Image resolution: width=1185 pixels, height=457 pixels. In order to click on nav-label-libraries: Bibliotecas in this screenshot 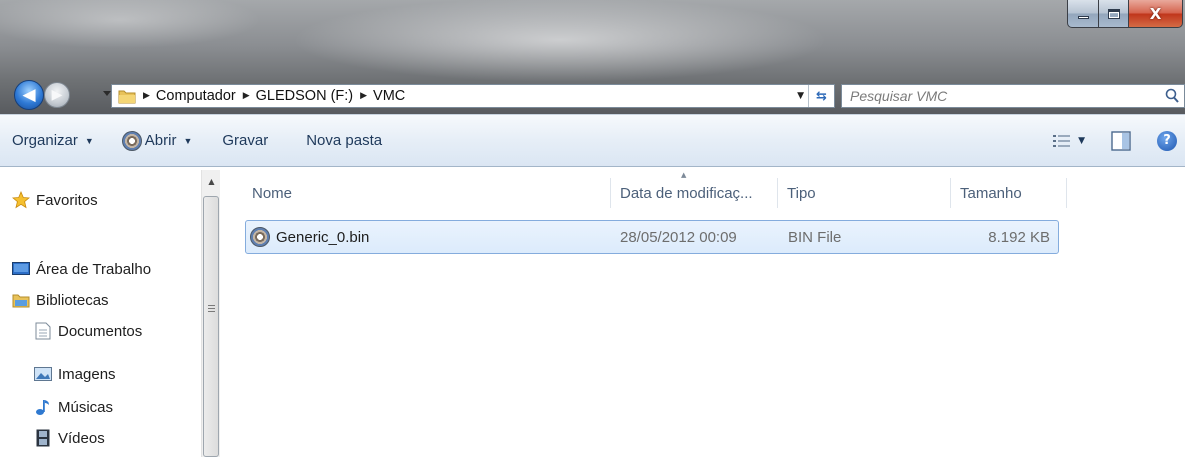, I will do `click(72, 300)`.